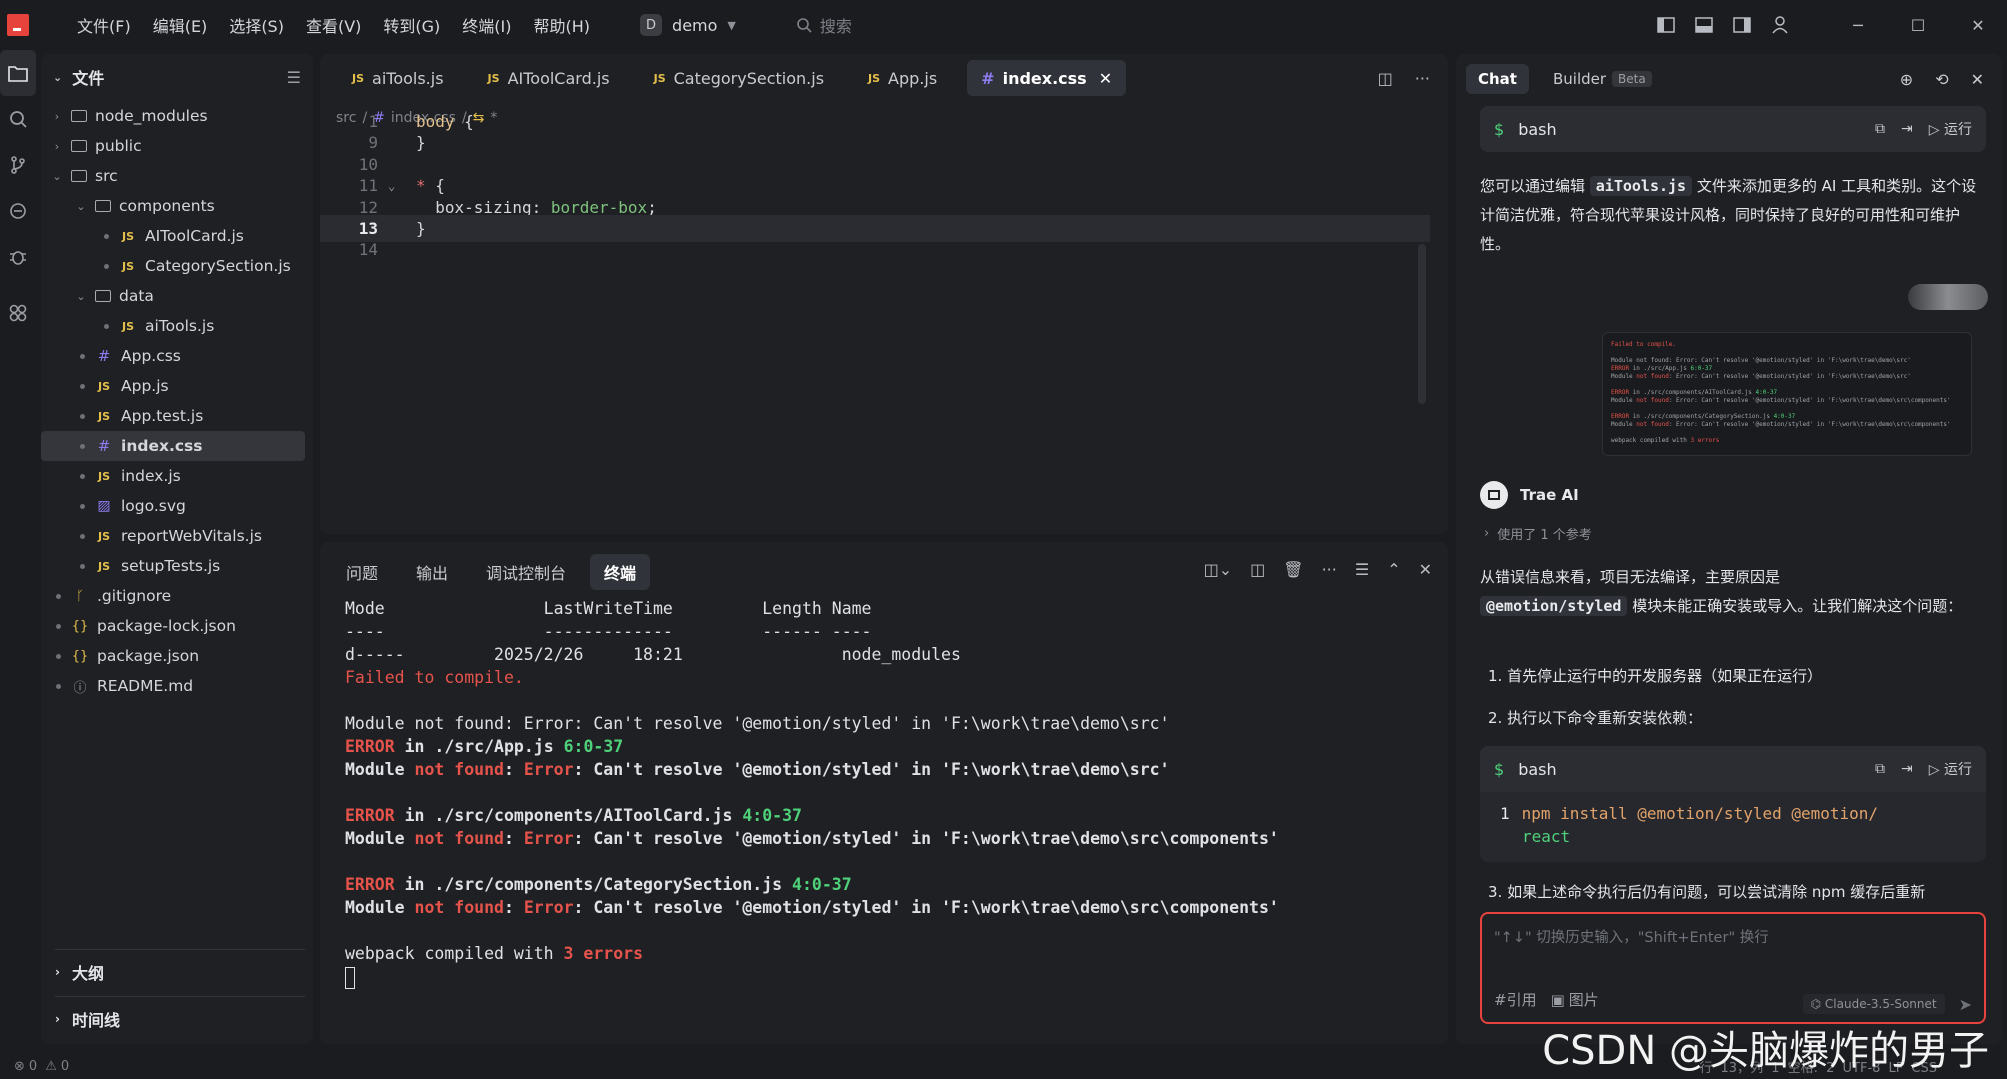  Describe the element at coordinates (608, 608) in the screenshot. I see `term-line: Mode LastWriteTime Length Name` at that location.